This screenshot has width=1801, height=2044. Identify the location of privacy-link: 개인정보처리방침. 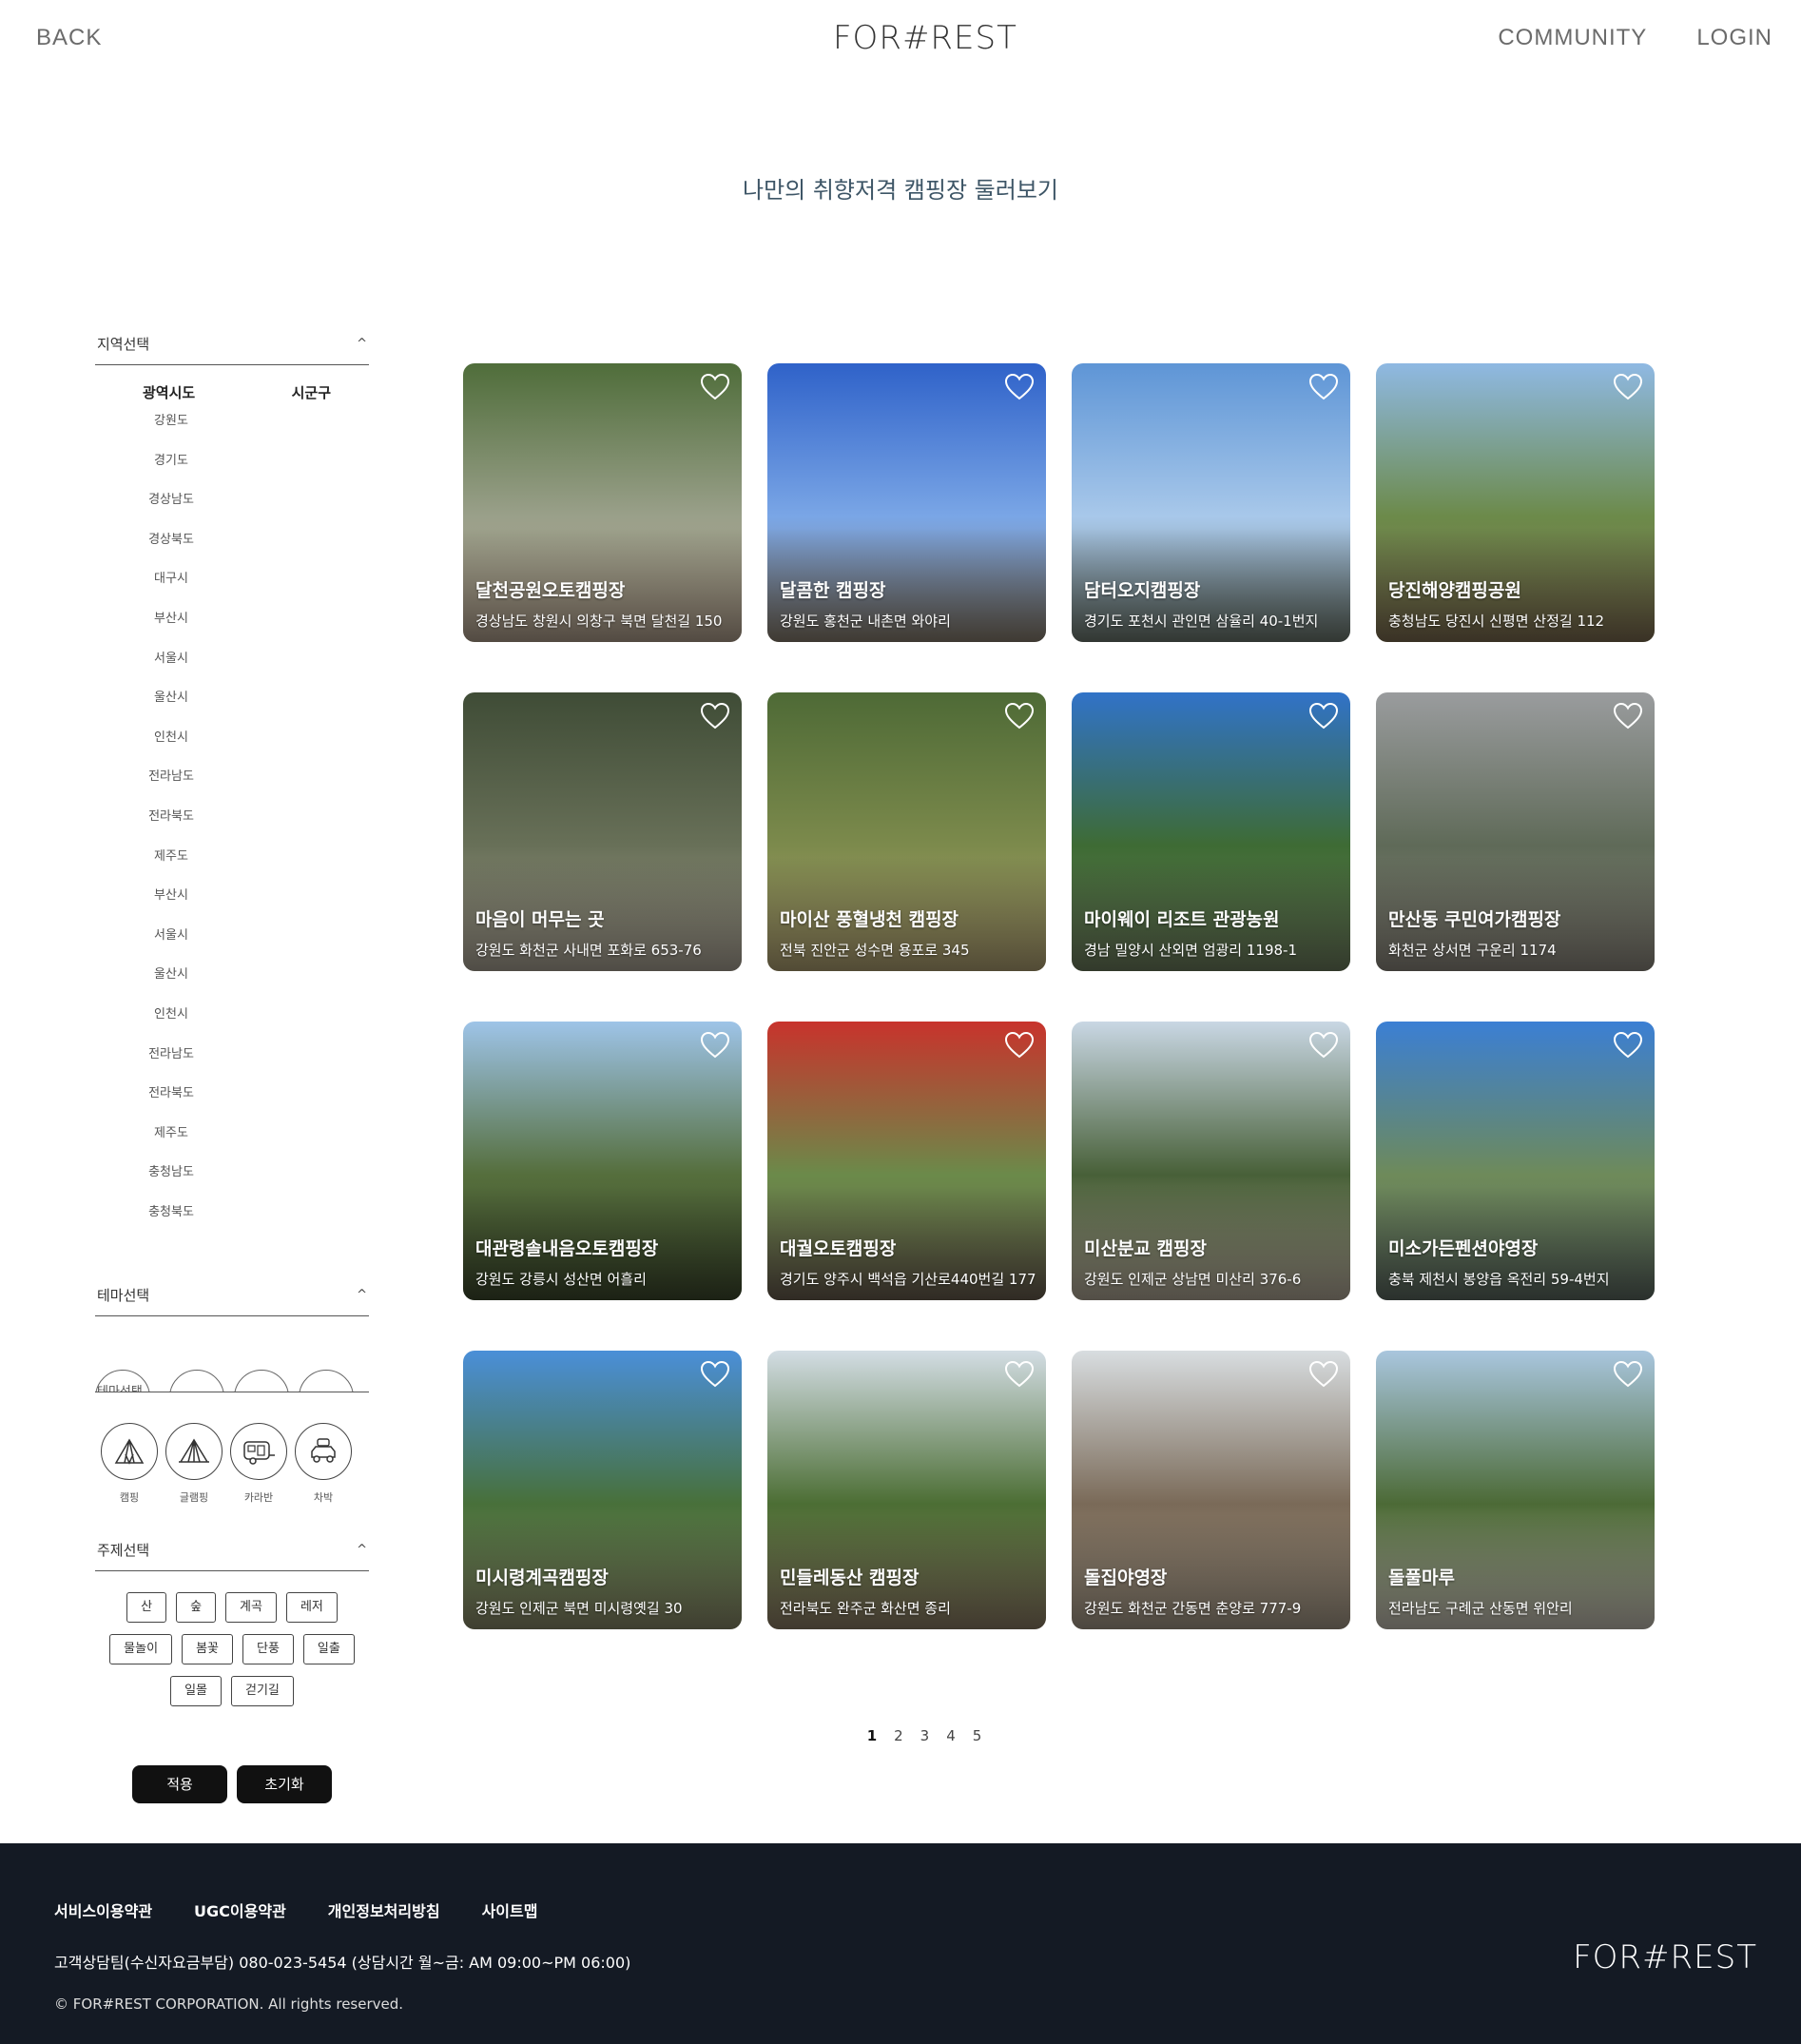
(384, 1910).